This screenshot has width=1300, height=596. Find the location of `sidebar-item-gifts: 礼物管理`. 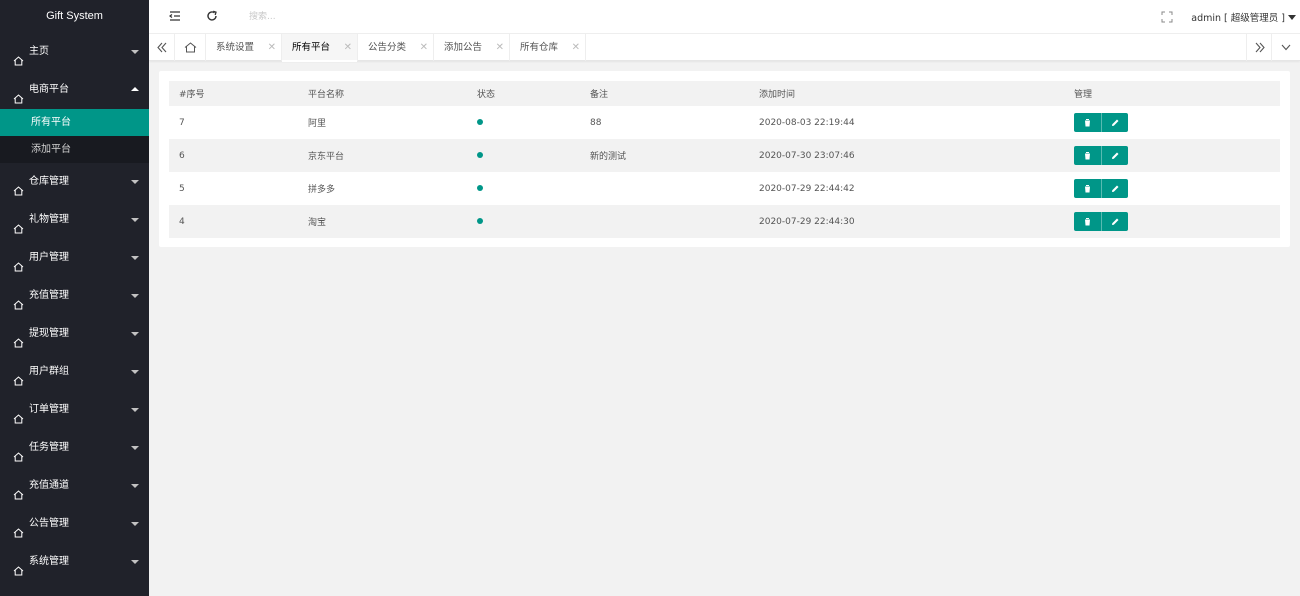

sidebar-item-gifts: 礼物管理 is located at coordinates (74, 220).